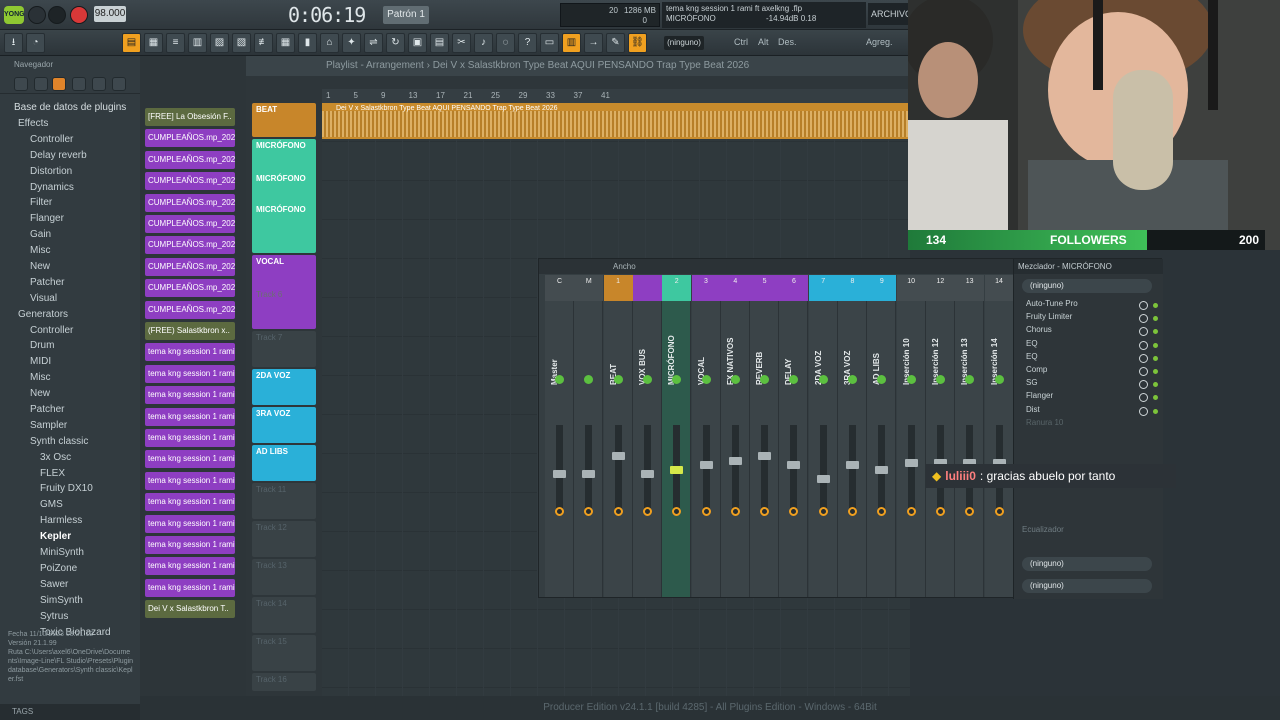 This screenshot has height=720, width=1280. Describe the element at coordinates (882, 436) in the screenshot. I see `mixer-strip: 9 AD LIBS` at that location.